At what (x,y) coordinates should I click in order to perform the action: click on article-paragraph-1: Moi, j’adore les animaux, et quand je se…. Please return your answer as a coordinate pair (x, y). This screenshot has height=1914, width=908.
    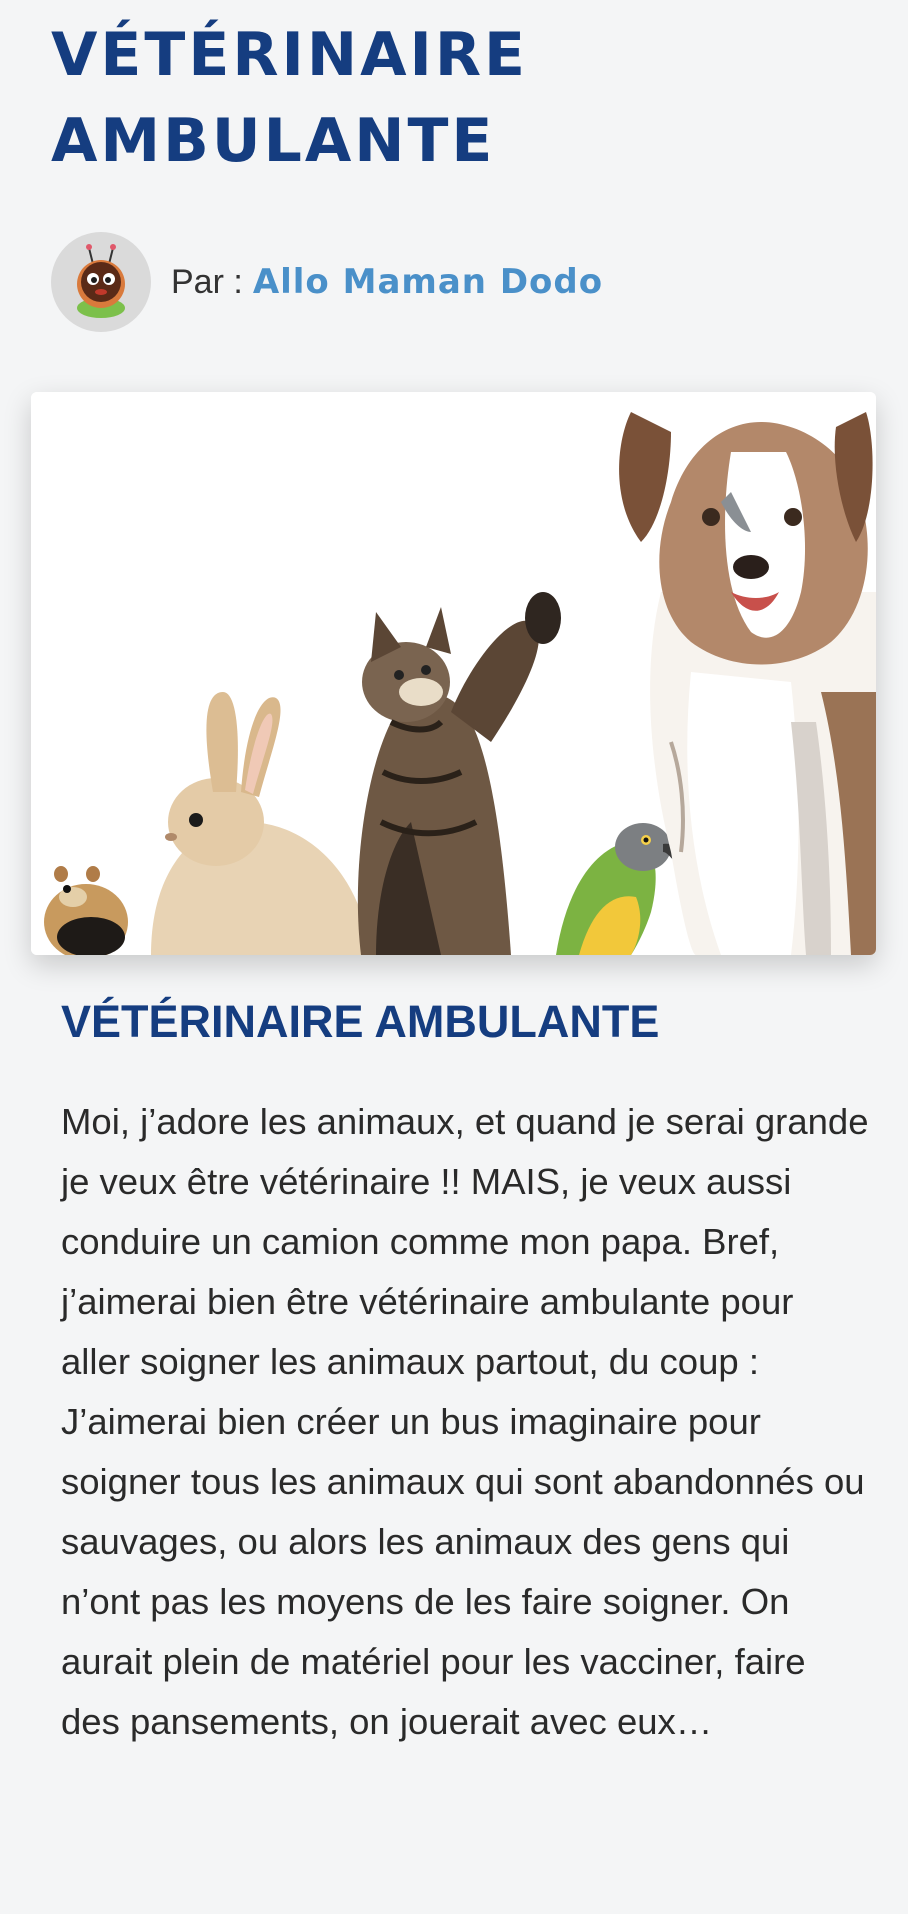
    Looking at the image, I should click on (465, 1241).